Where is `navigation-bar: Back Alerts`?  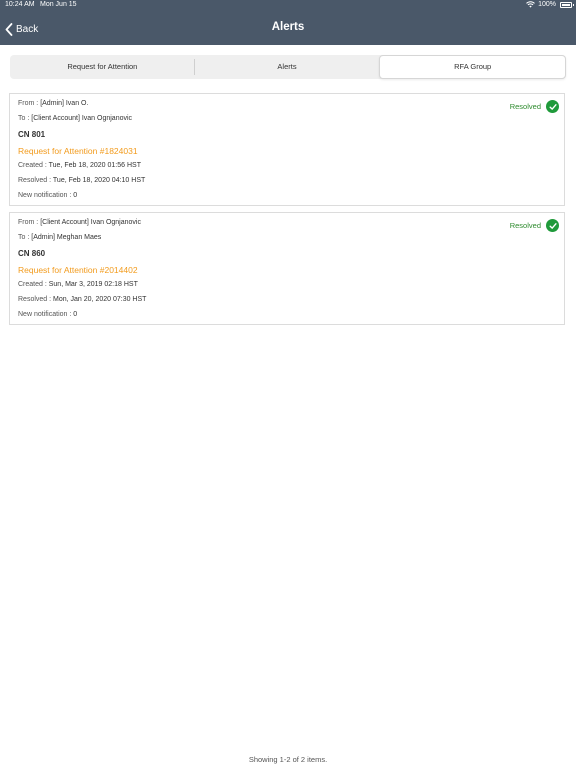 navigation-bar: Back Alerts is located at coordinates (288, 28).